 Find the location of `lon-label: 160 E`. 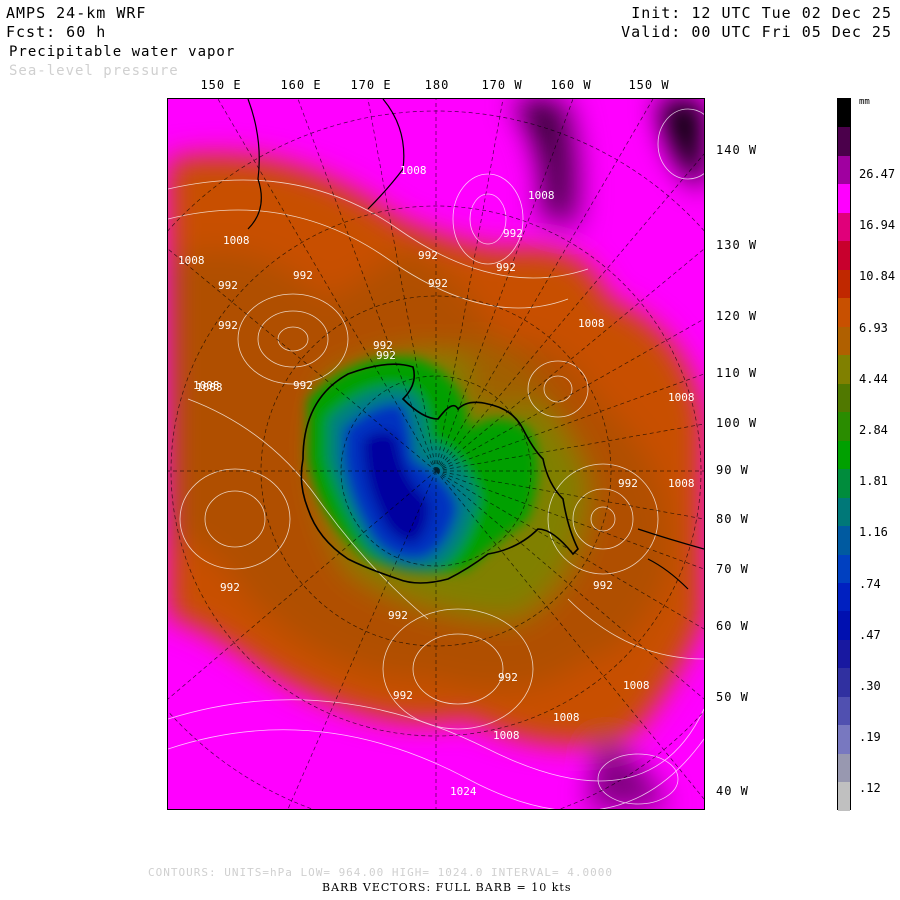

lon-label: 160 E is located at coordinates (301, 85).